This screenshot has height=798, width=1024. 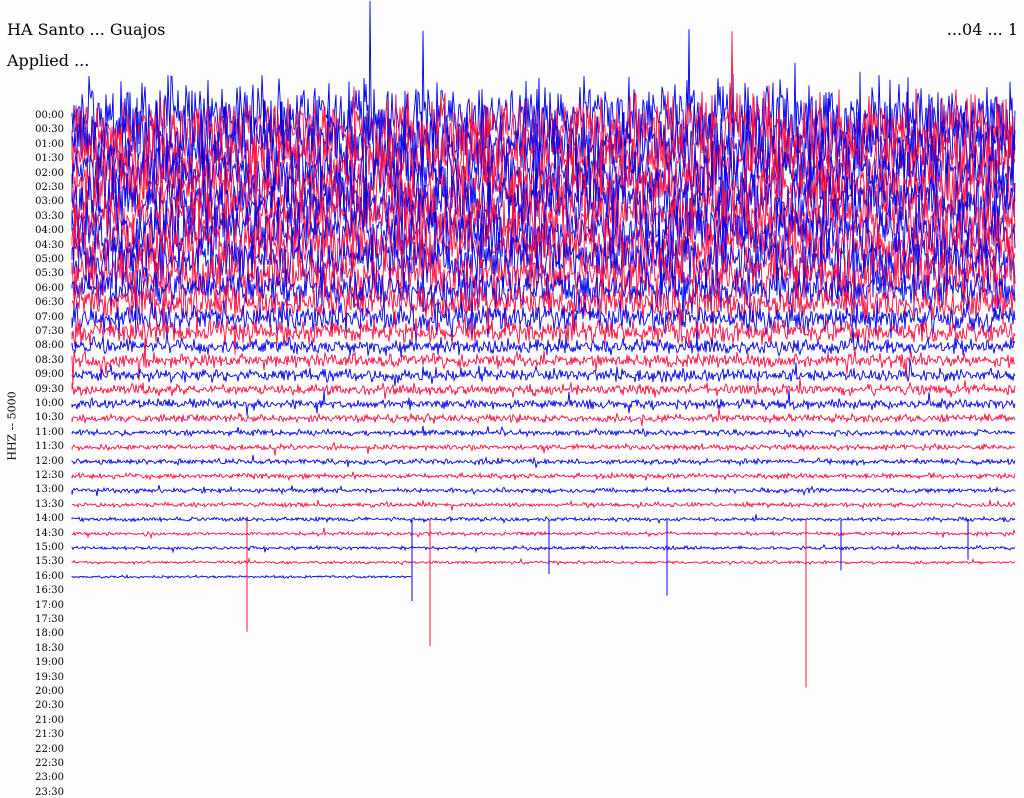 I want to click on time-tick-label: 22:00, so click(x=49, y=749).